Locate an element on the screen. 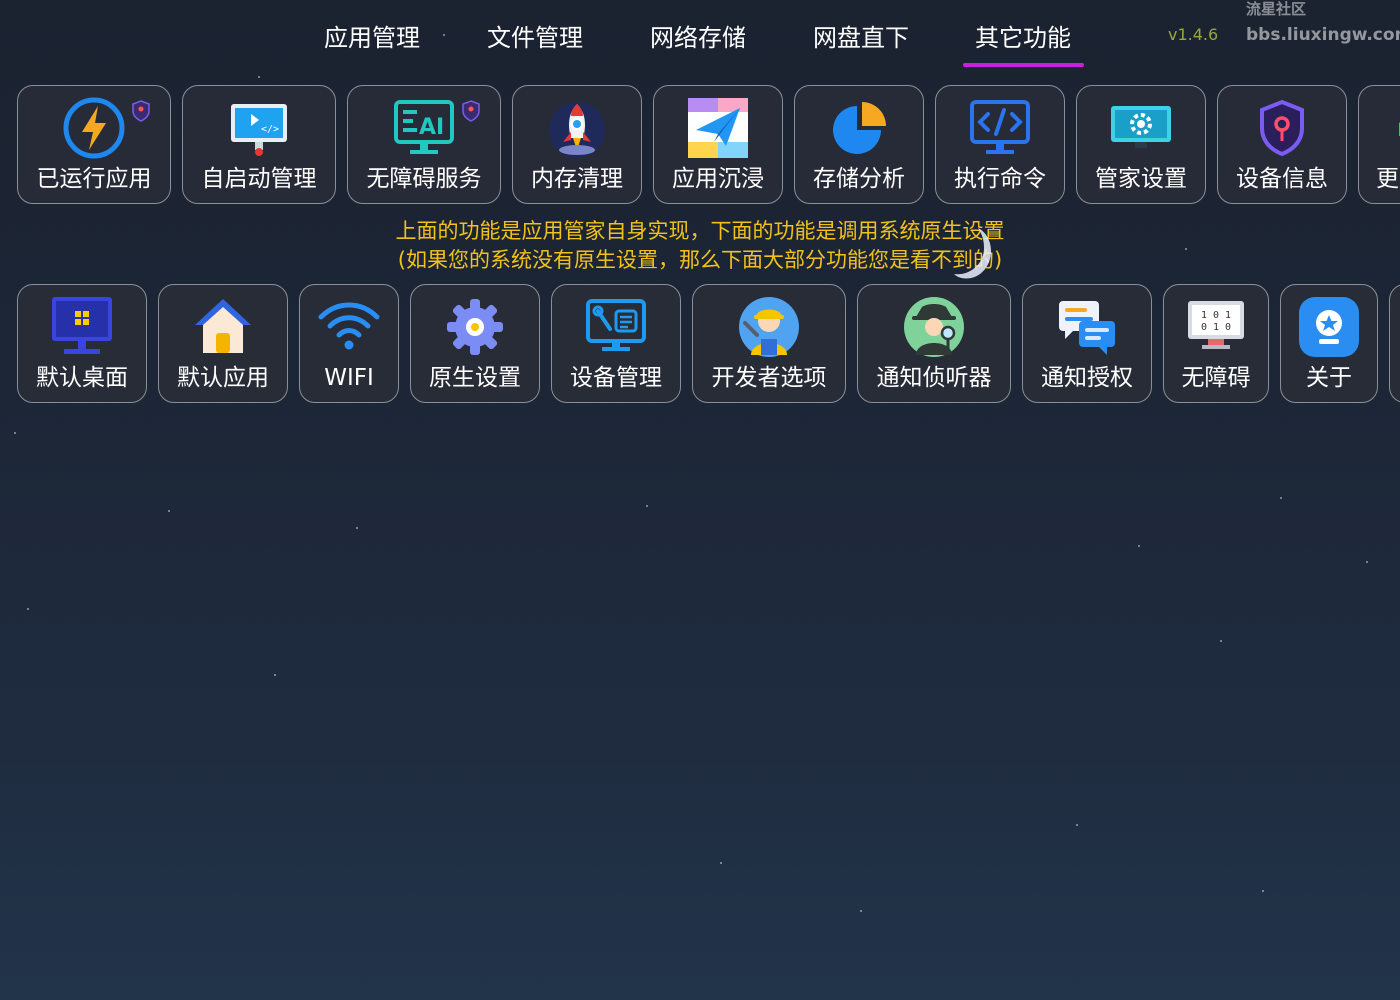 The image size is (1400, 1000). notification-listener-button: 通知侦听器 is located at coordinates (934, 343).